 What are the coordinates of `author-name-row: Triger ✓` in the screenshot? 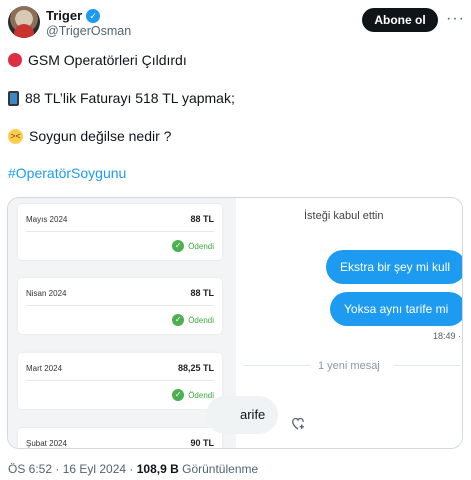 It's located at (73, 15).